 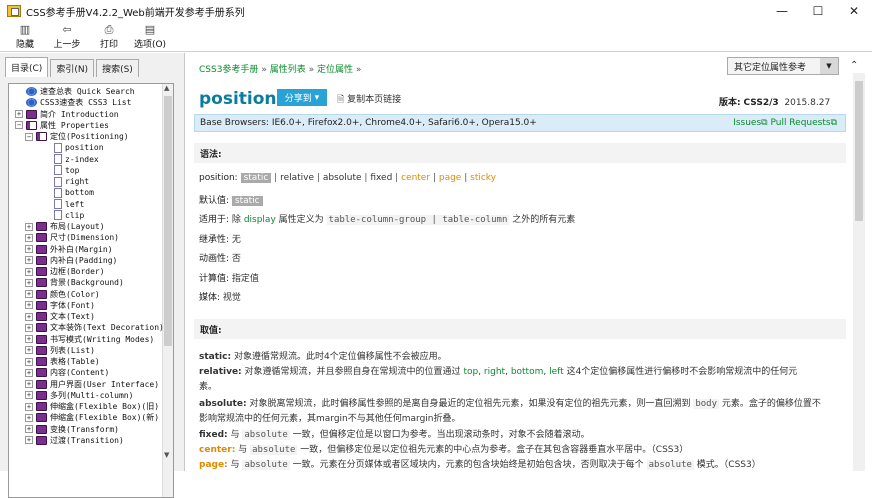 I want to click on breadcrumb-link-positioning: 定位属性, so click(x=335, y=70).